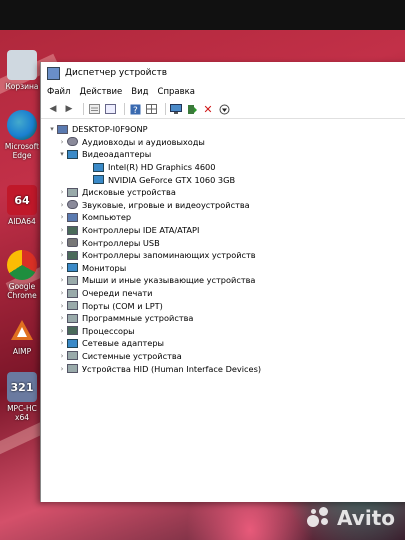 This screenshot has width=405, height=540. I want to click on help-icon: ?, so click(135, 109).